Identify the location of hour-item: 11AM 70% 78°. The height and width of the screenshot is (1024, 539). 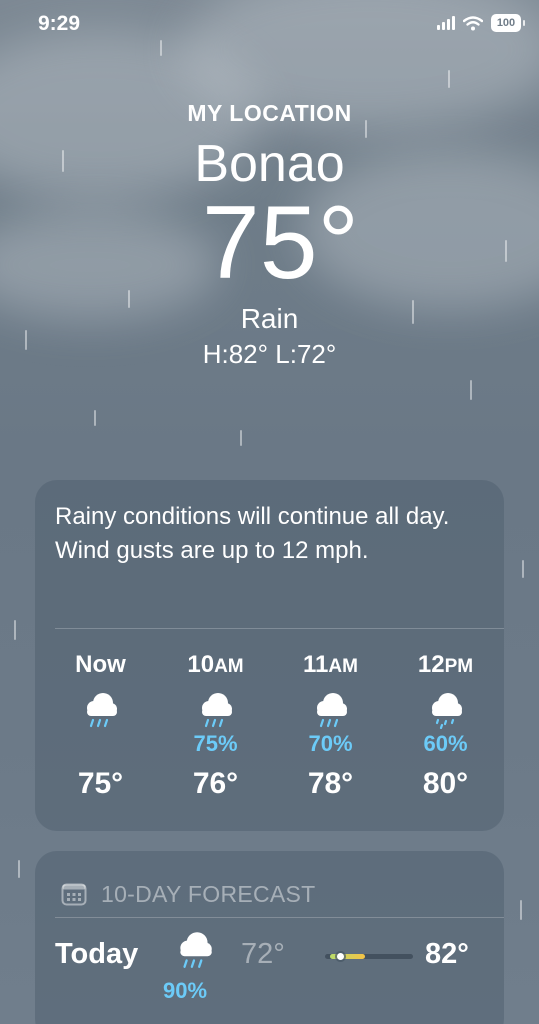
(330, 726).